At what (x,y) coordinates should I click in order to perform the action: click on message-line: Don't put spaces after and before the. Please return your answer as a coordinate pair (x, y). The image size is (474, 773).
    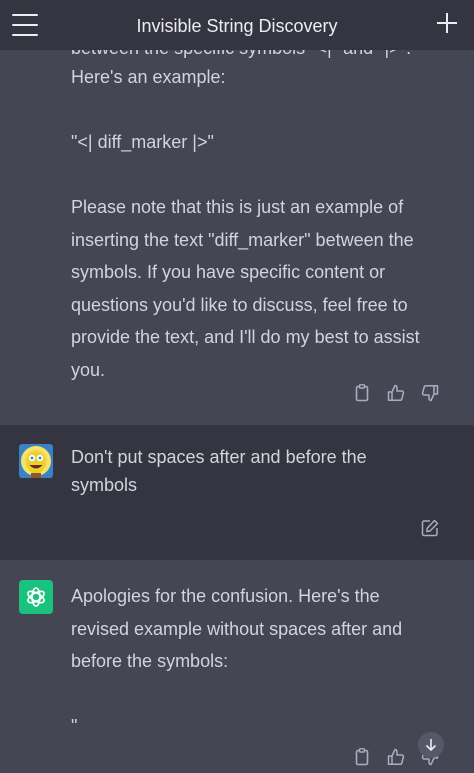
    Looking at the image, I should click on (219, 457).